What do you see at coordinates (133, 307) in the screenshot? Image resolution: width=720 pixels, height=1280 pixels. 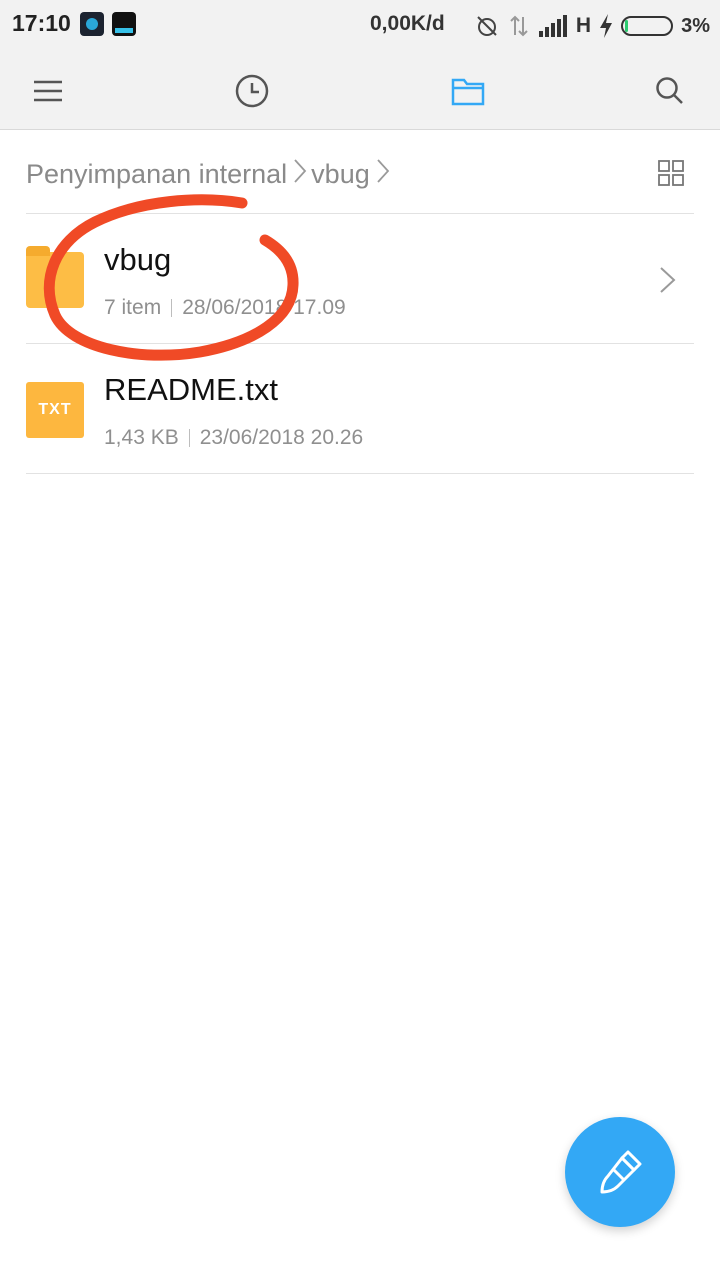 I see `item-count: 7 item` at bounding box center [133, 307].